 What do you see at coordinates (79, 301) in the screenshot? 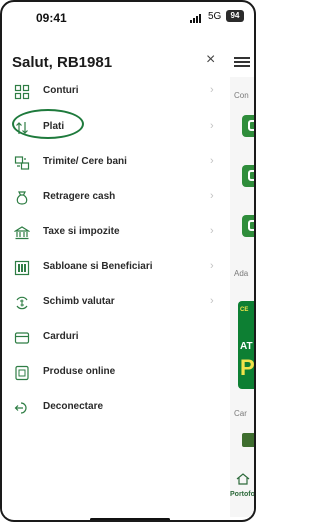
I see `menu-item-label: Schimb valutar` at bounding box center [79, 301].